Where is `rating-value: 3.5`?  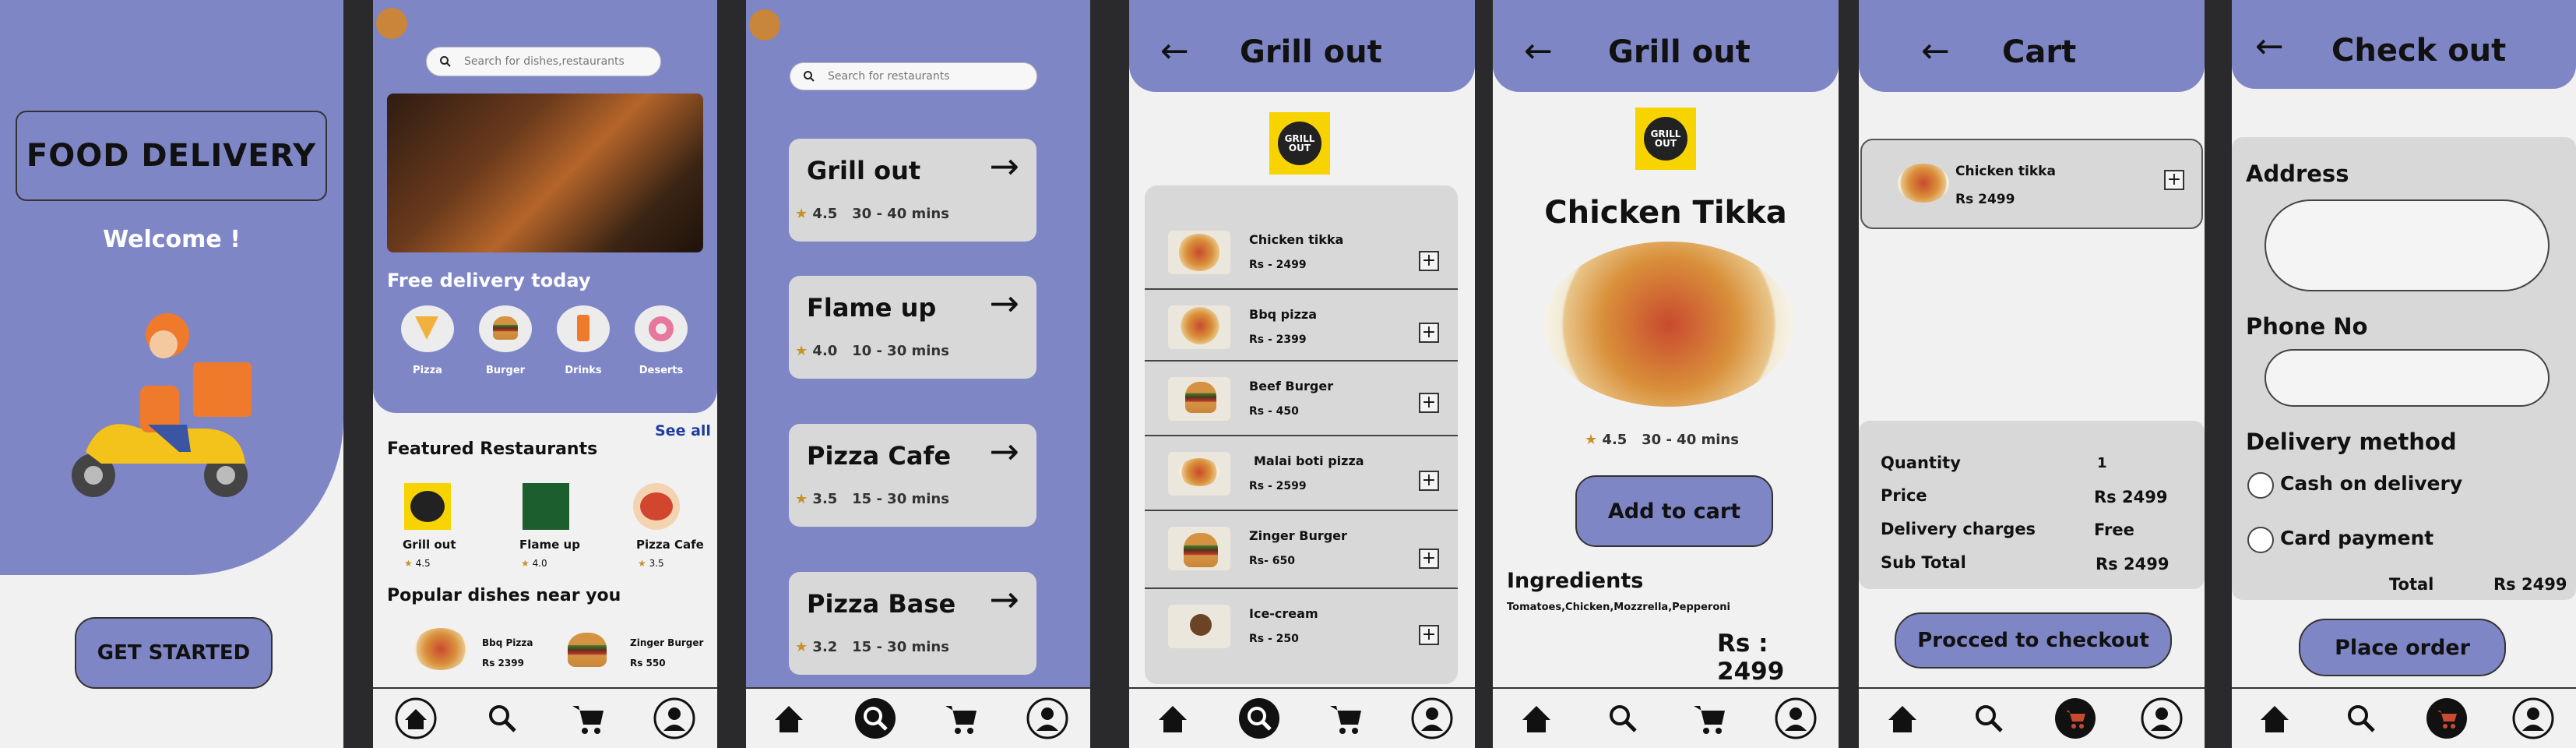
rating-value: 3.5 is located at coordinates (656, 563).